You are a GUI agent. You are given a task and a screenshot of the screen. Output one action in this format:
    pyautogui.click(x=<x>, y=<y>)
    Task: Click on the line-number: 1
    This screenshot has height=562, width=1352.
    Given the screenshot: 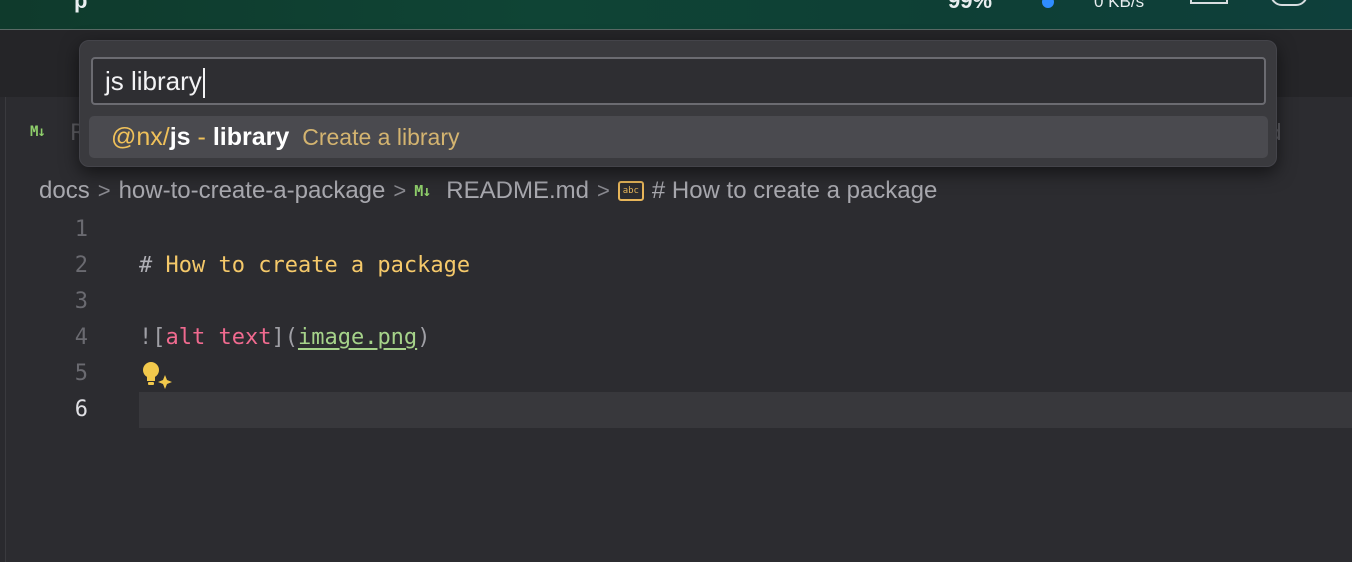 What is the action you would take?
    pyautogui.click(x=81, y=229)
    